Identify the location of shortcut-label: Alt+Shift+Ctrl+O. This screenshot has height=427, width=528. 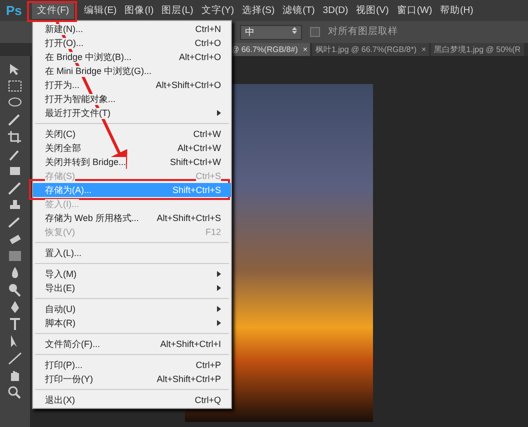
(188, 85).